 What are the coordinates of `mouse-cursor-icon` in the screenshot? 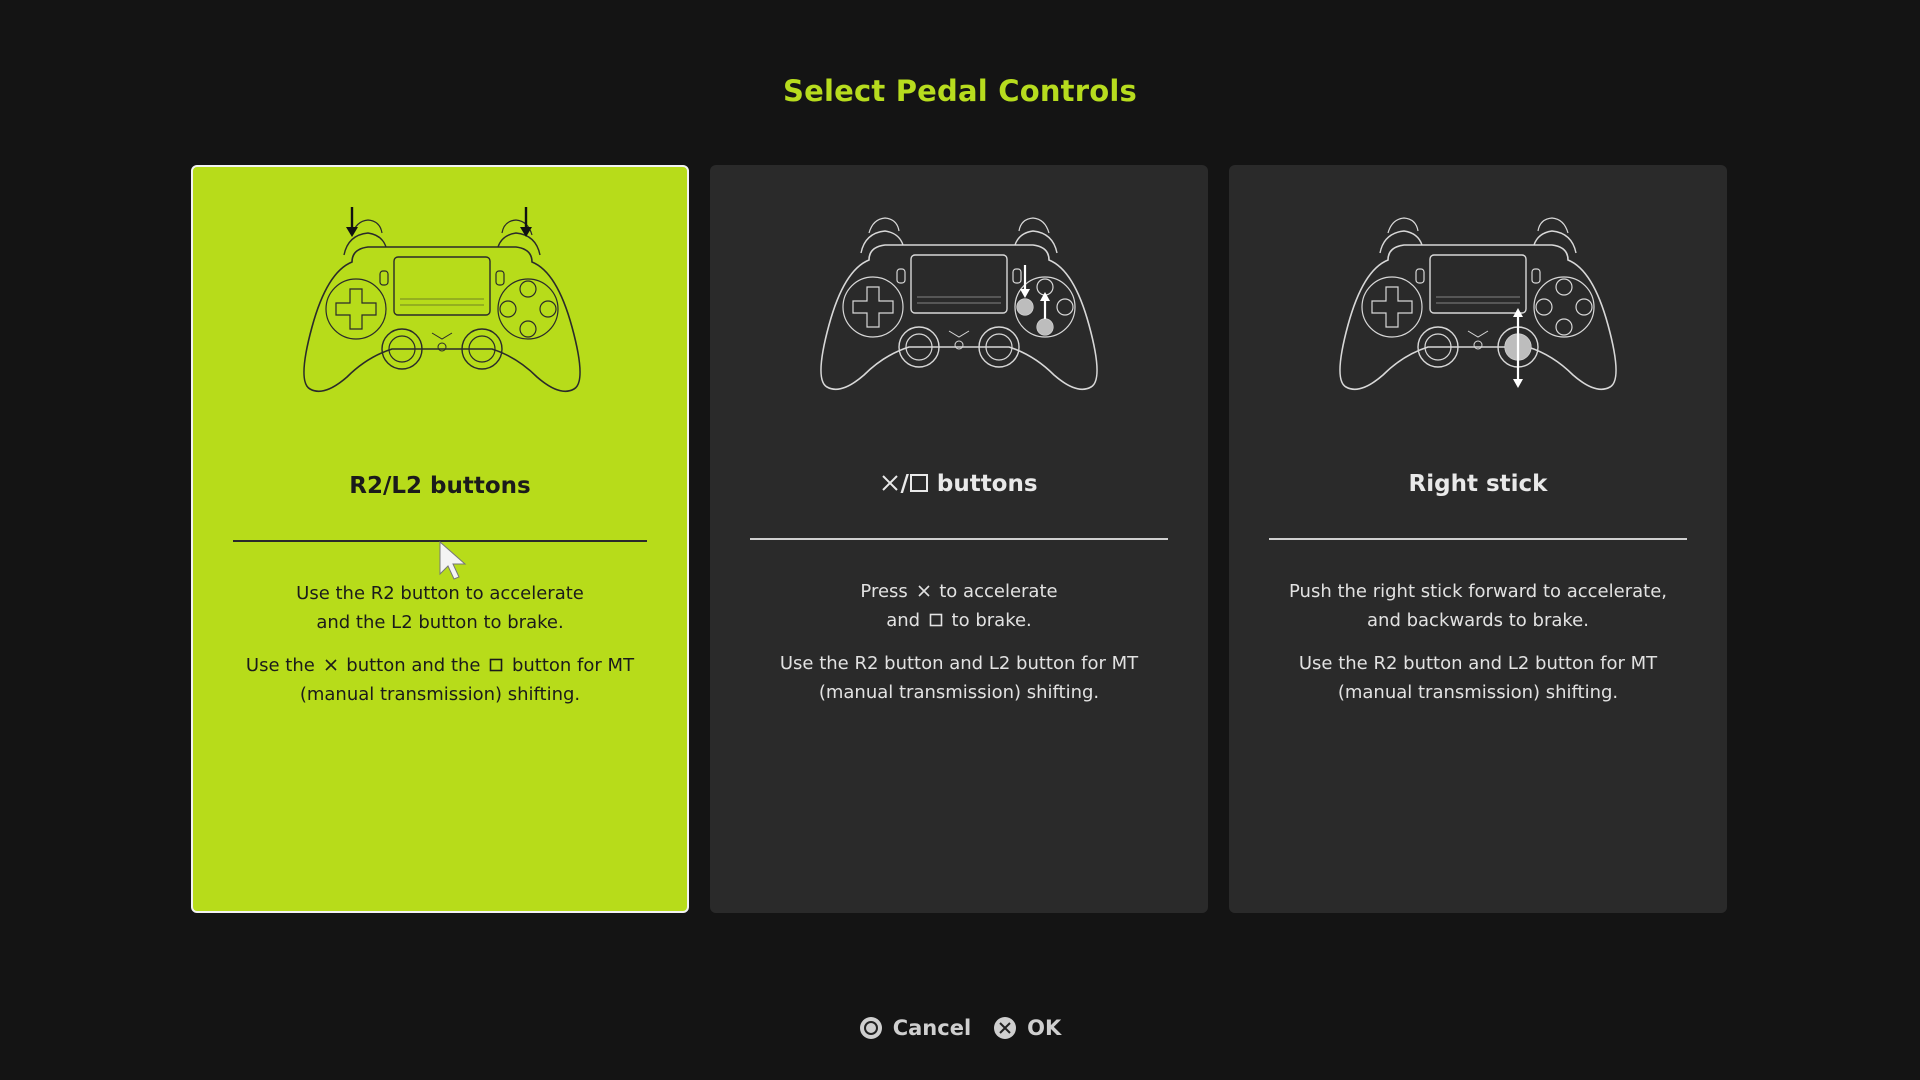 It's located at (453, 560).